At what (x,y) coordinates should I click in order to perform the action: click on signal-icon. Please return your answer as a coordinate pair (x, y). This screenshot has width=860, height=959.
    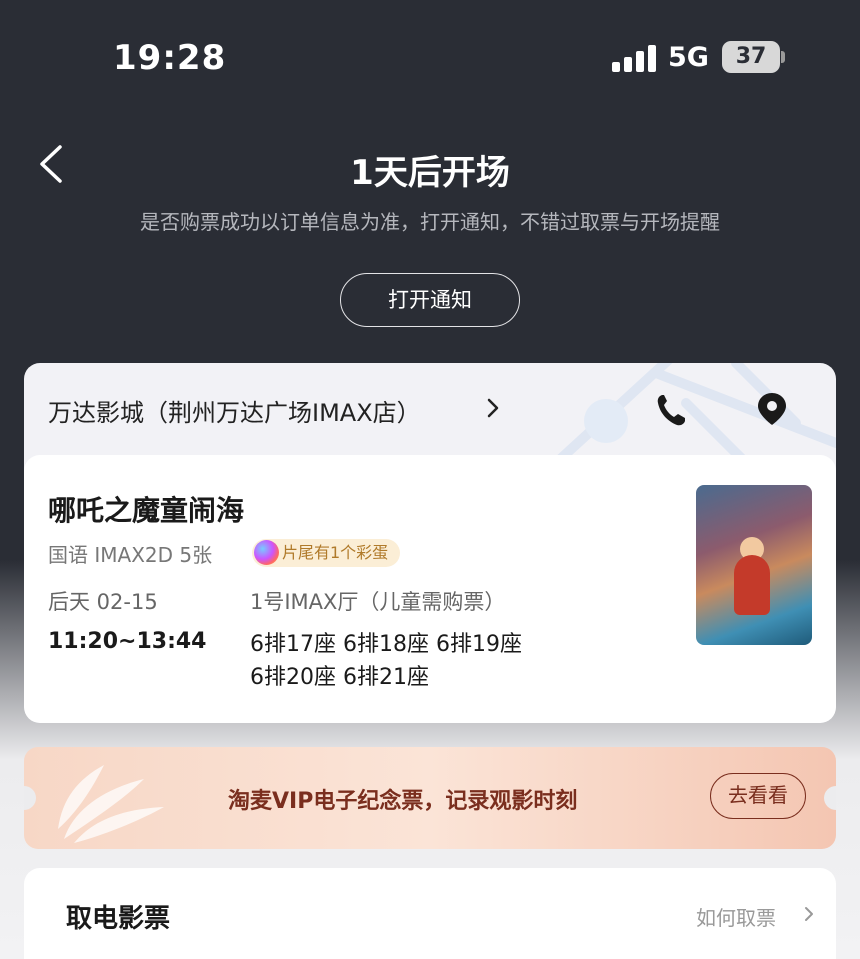
    Looking at the image, I should click on (634, 58).